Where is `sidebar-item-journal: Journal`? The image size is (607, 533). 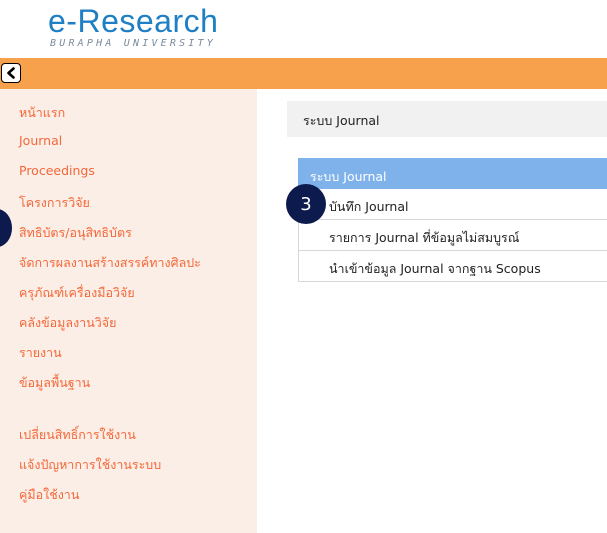
sidebar-item-journal: Journal is located at coordinates (40, 140).